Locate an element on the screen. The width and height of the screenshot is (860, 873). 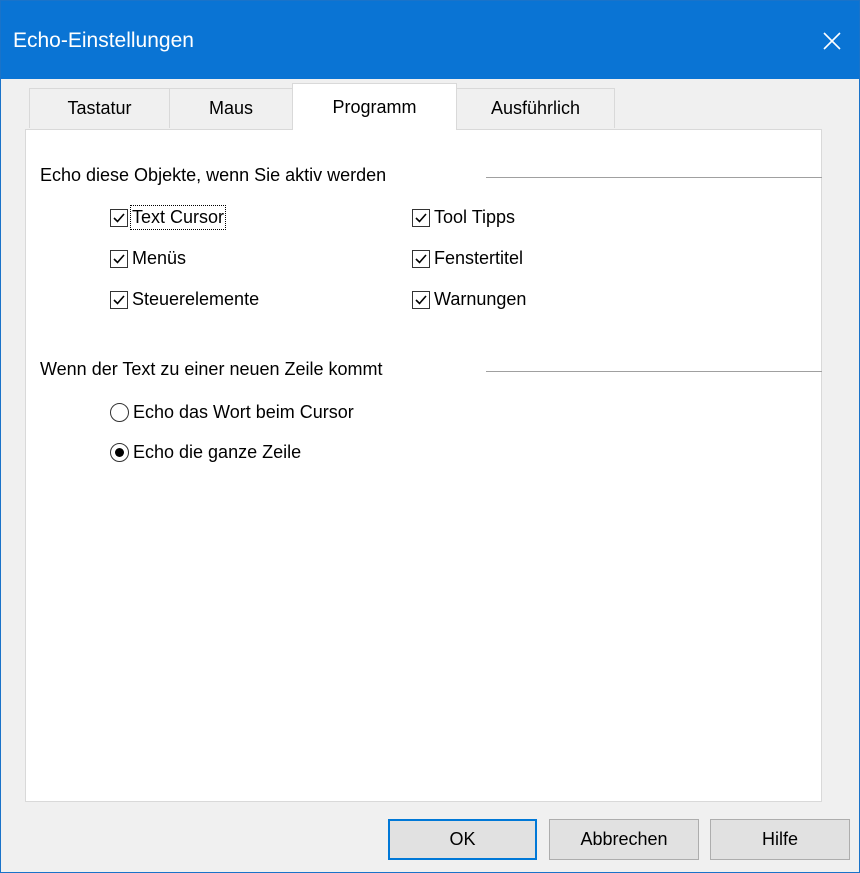
checkbox-warnungen: Warnungen is located at coordinates (469, 299).